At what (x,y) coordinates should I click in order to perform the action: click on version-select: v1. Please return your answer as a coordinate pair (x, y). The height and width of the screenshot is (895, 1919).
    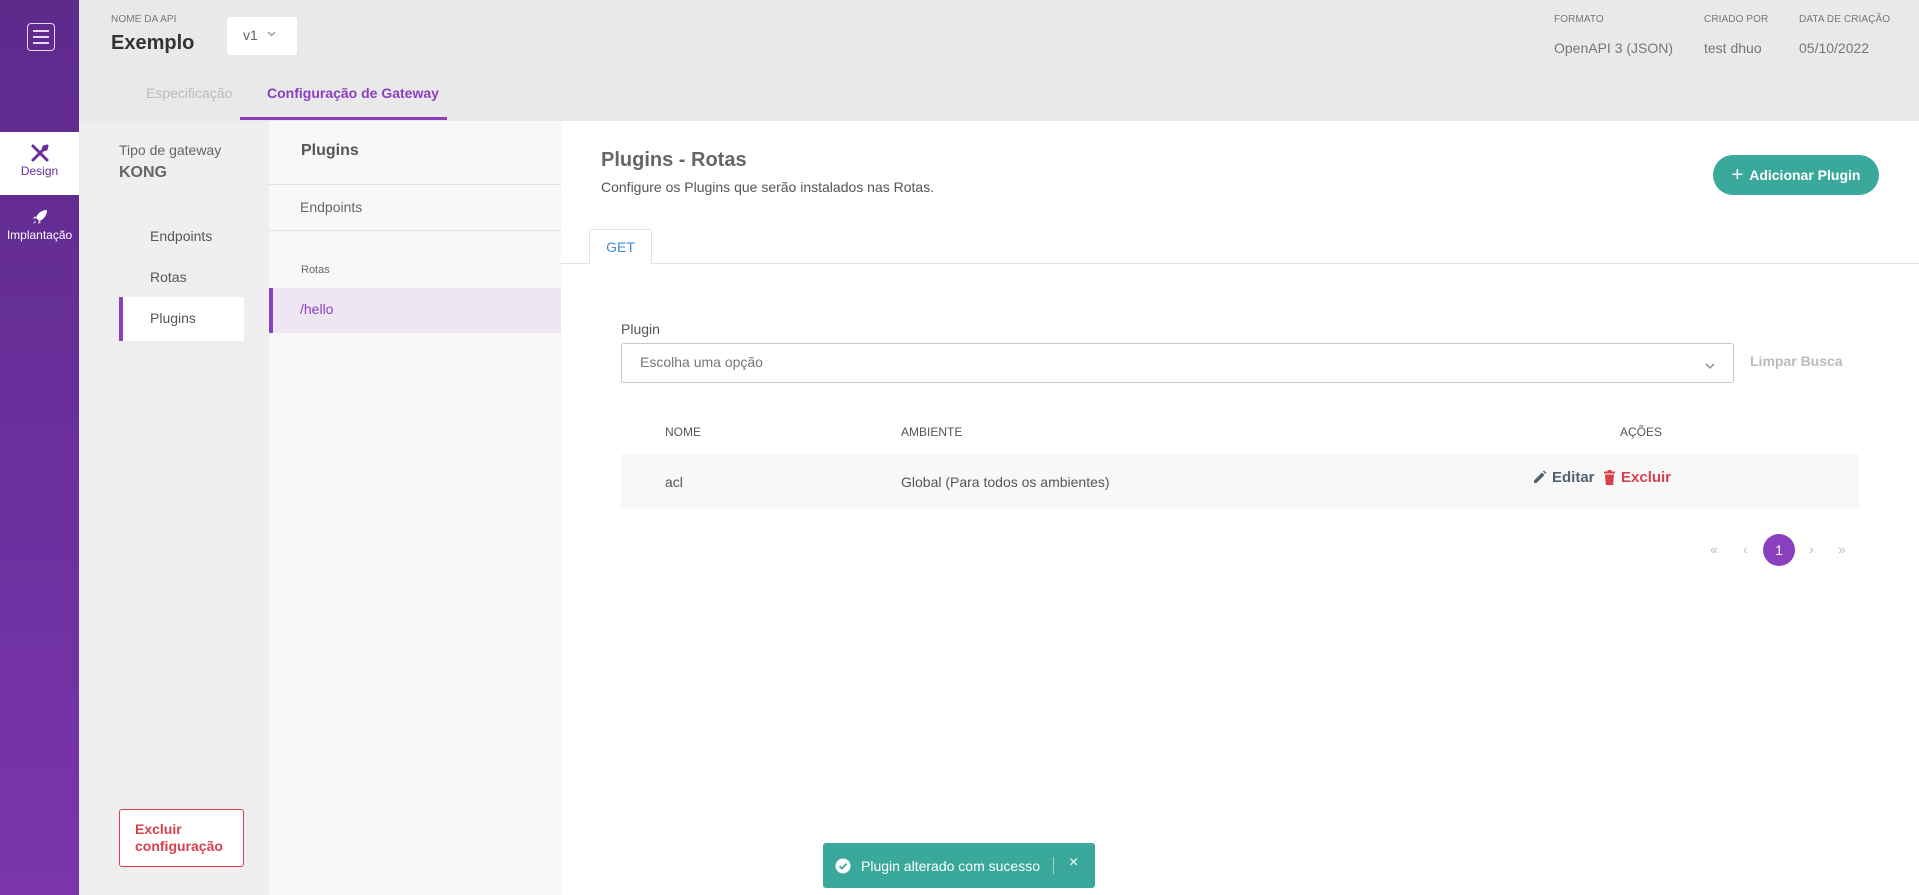
    Looking at the image, I should click on (262, 36).